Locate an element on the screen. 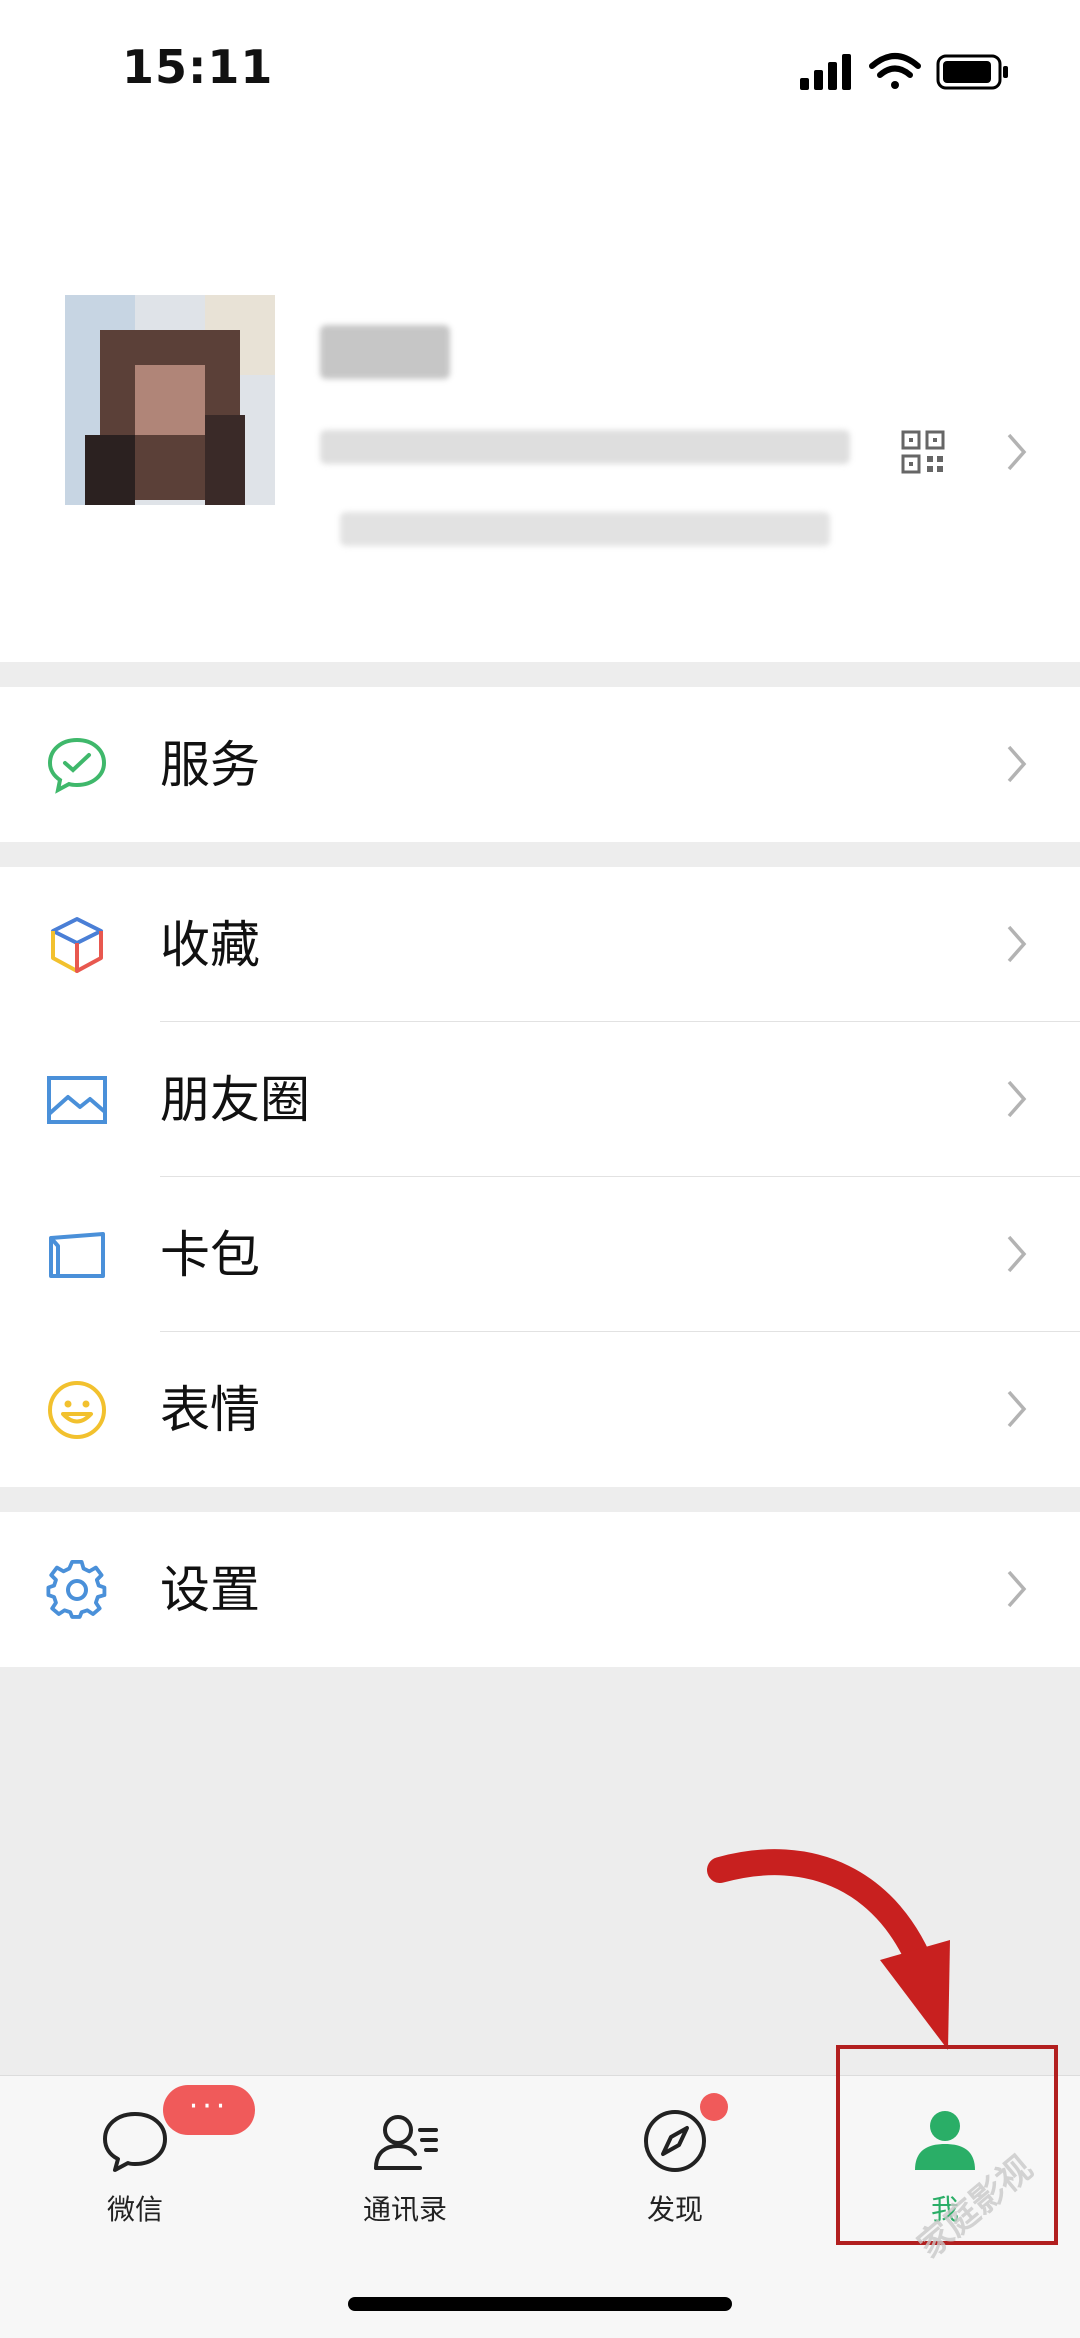 This screenshot has width=1080, height=2338. menu-item-favorites: 收藏 is located at coordinates (540, 944).